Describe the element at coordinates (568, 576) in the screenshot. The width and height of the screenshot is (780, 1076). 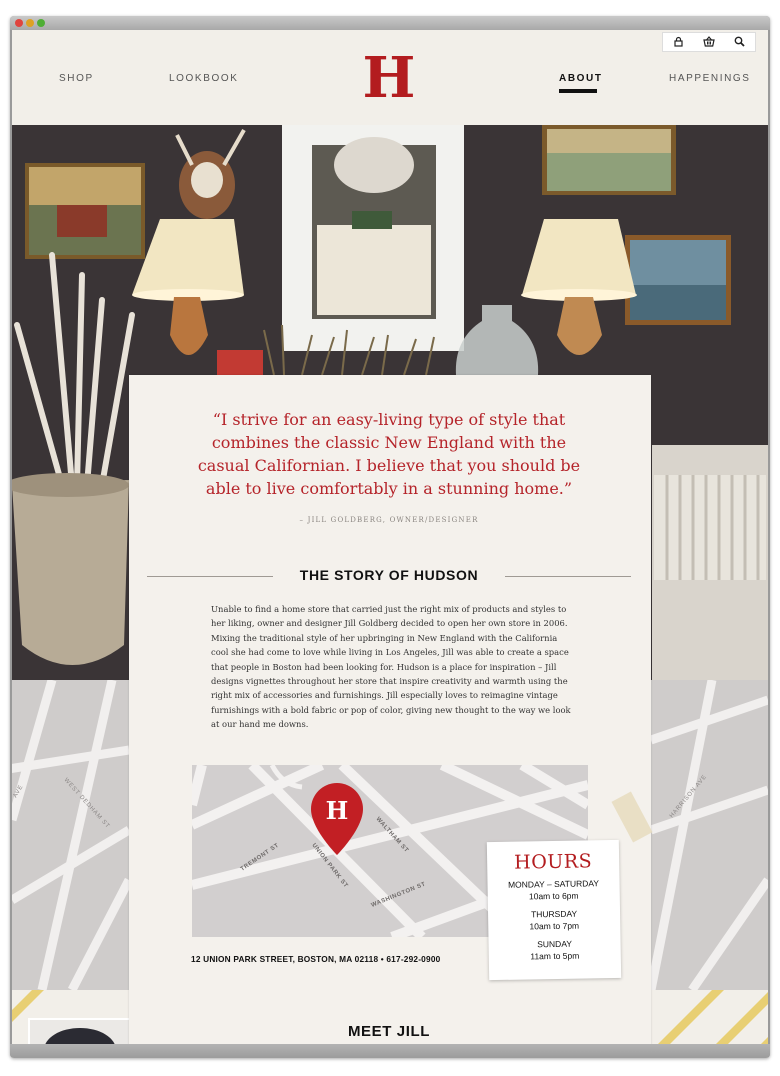
I see `title-rule-right` at that location.